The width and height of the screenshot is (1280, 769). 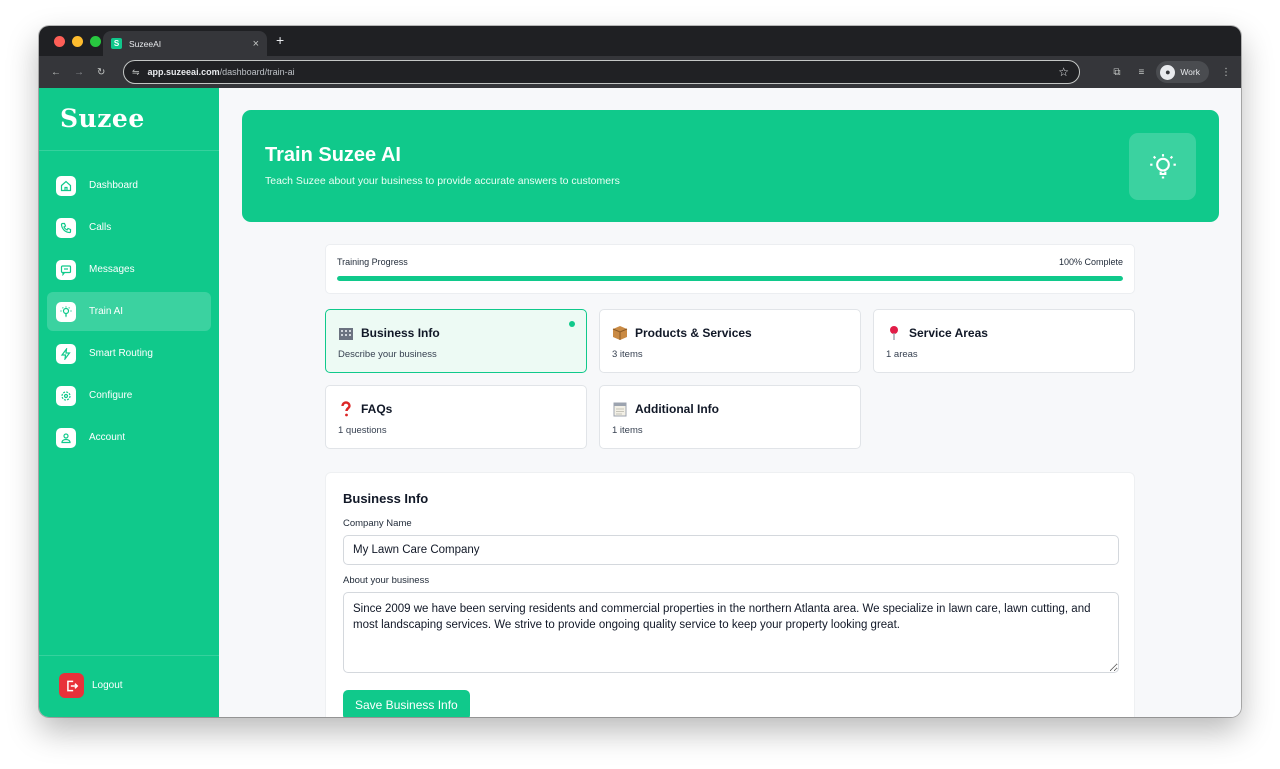 I want to click on question-icon, so click(x=346, y=409).